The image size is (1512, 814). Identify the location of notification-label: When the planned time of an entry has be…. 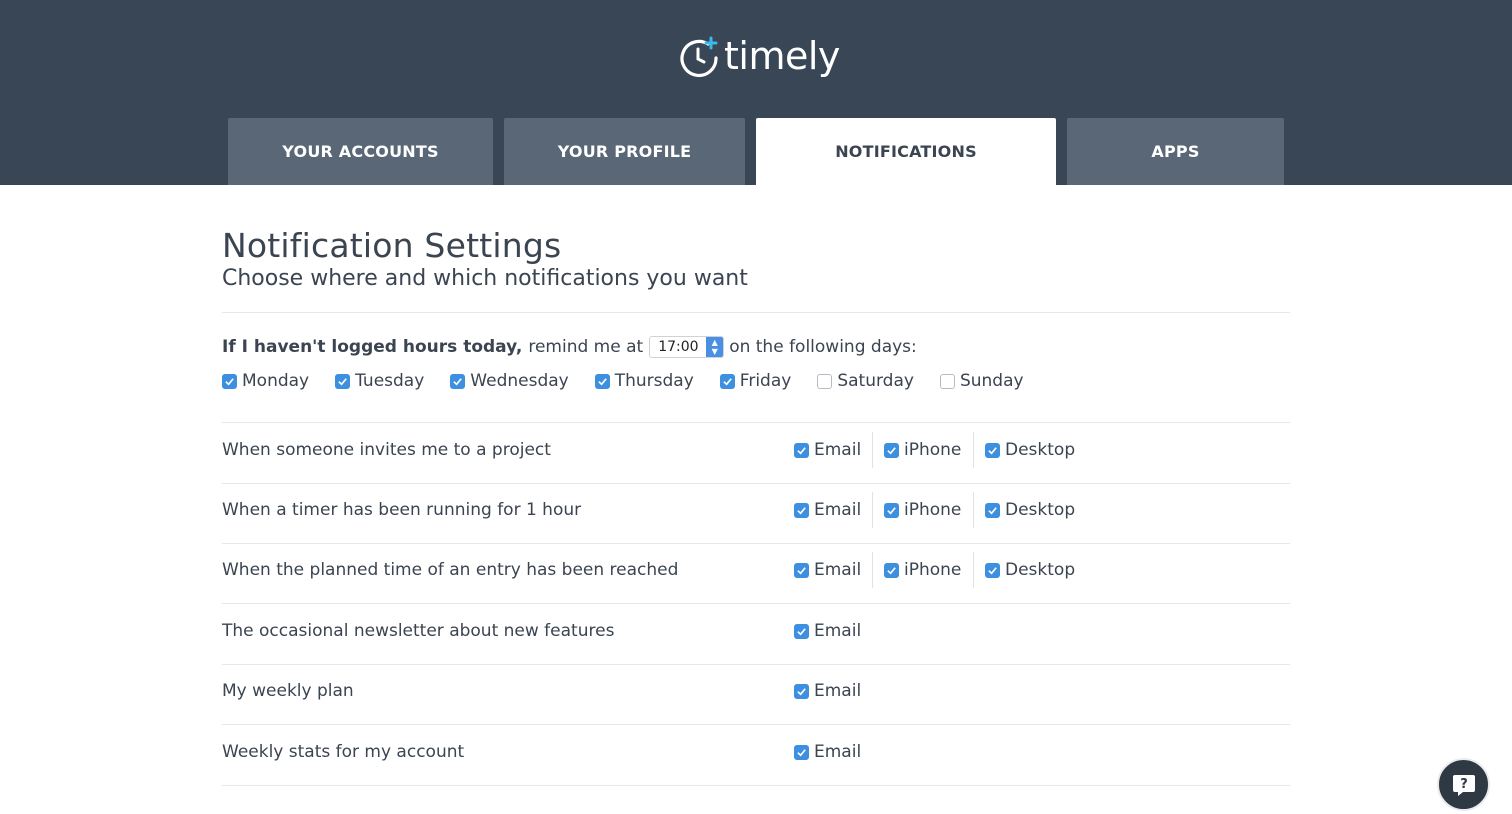
(450, 570).